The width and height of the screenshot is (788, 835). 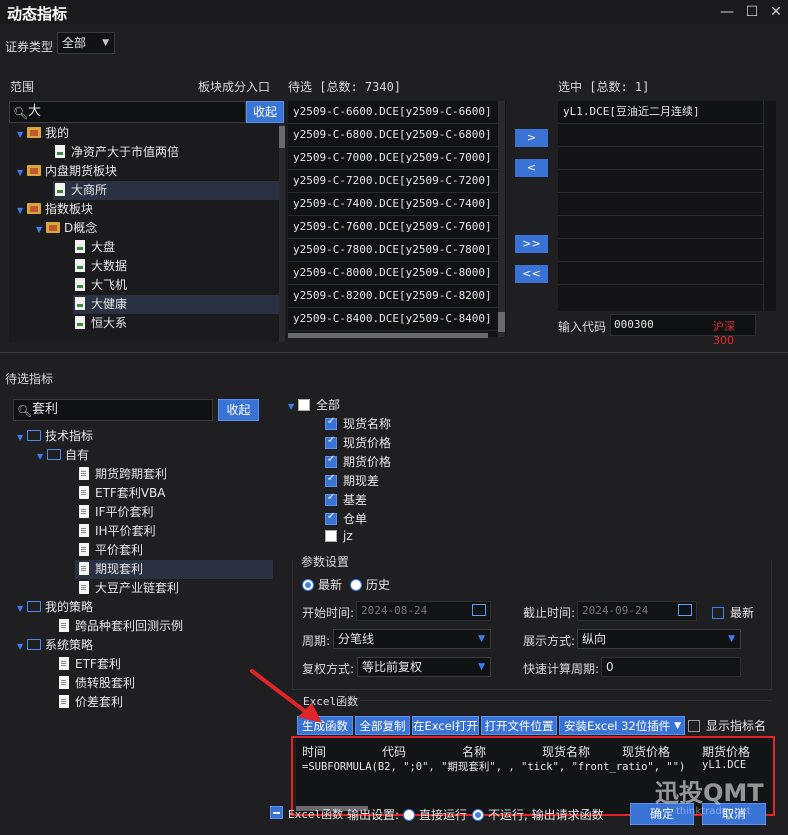 What do you see at coordinates (352, 480) in the screenshot?
I see `field-basis-diff: 期现差` at bounding box center [352, 480].